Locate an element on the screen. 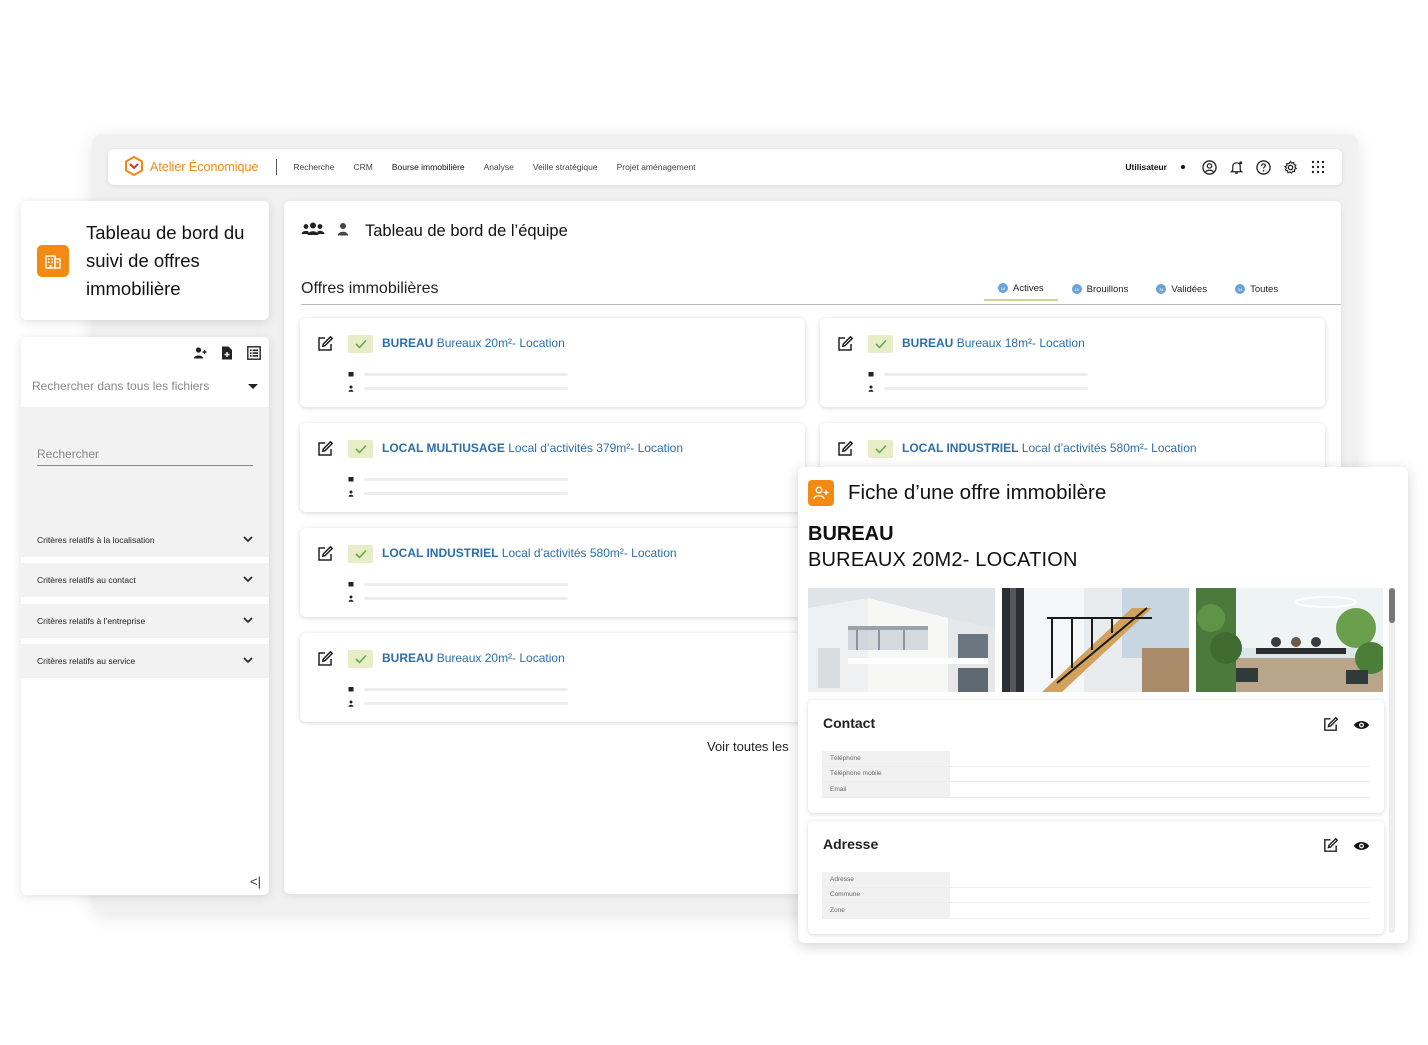 The height and width of the screenshot is (1045, 1428). add-file-icon is located at coordinates (227, 355).